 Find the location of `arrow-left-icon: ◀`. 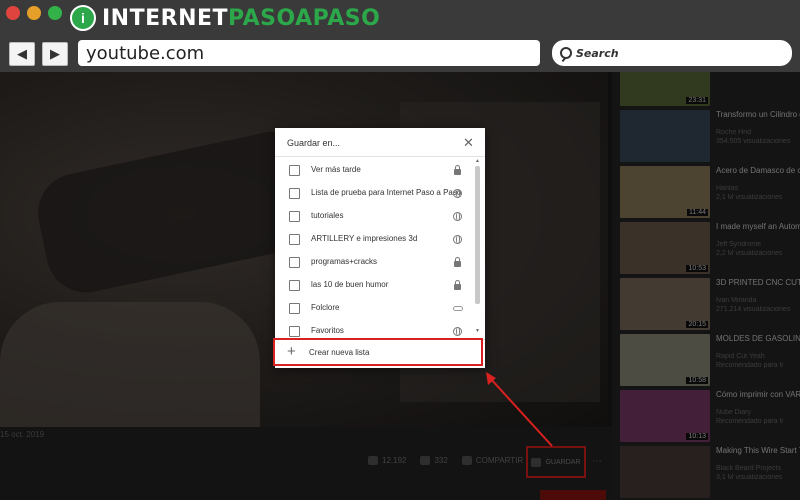

arrow-left-icon: ◀ is located at coordinates (22, 53).